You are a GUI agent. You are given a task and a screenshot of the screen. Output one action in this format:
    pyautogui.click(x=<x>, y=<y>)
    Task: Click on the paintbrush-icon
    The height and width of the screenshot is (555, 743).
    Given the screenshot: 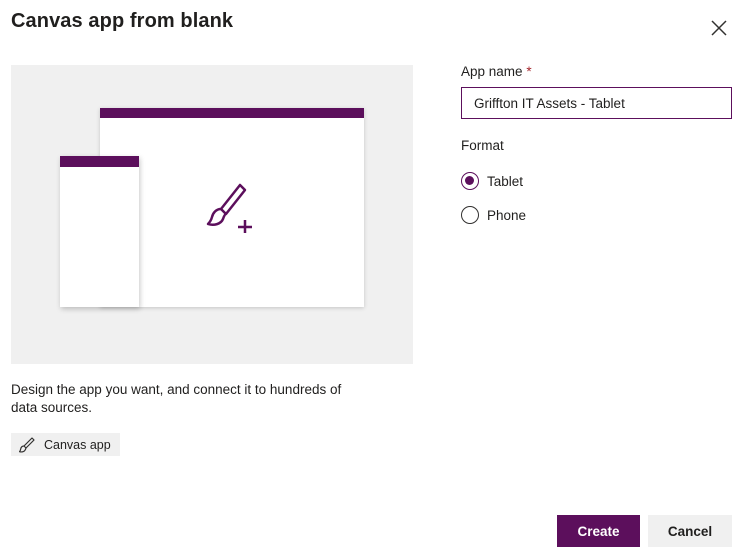 What is the action you would take?
    pyautogui.click(x=27, y=444)
    